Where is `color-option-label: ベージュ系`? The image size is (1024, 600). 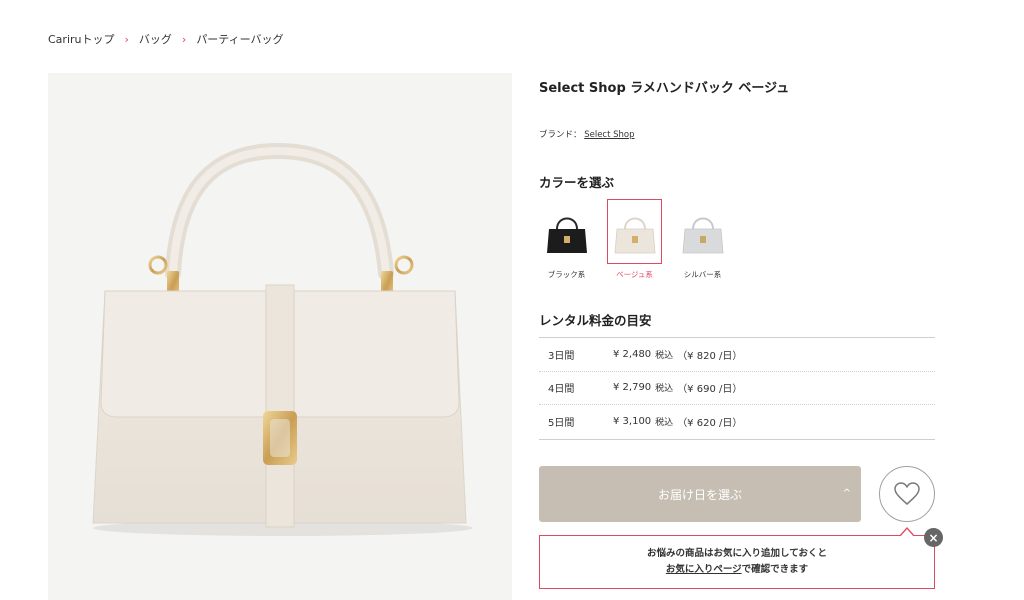
color-option-label: ベージュ系 is located at coordinates (634, 274).